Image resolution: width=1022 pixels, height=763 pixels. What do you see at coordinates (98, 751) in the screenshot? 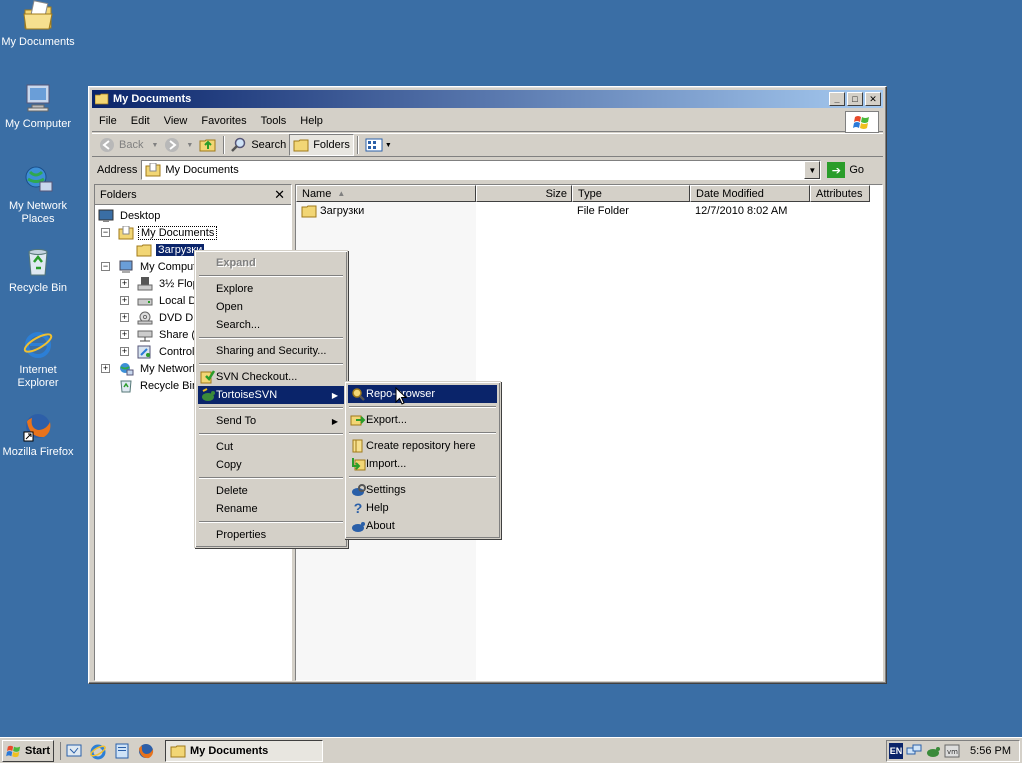
I see `internet-explorer-icon` at bounding box center [98, 751].